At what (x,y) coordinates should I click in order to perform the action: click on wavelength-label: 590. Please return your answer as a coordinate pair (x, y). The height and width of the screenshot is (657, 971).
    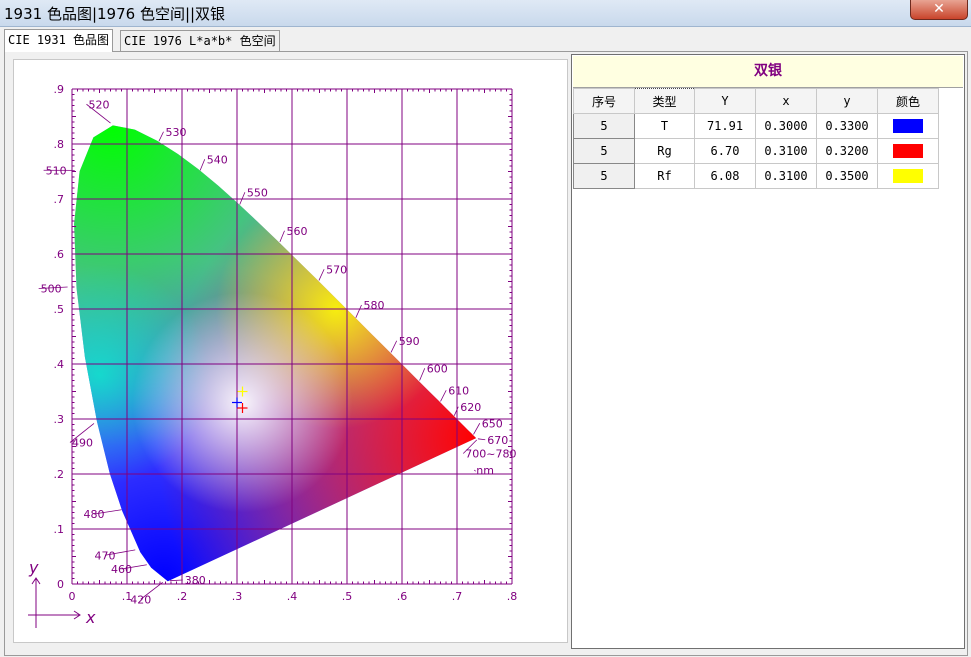
    Looking at the image, I should click on (409, 341).